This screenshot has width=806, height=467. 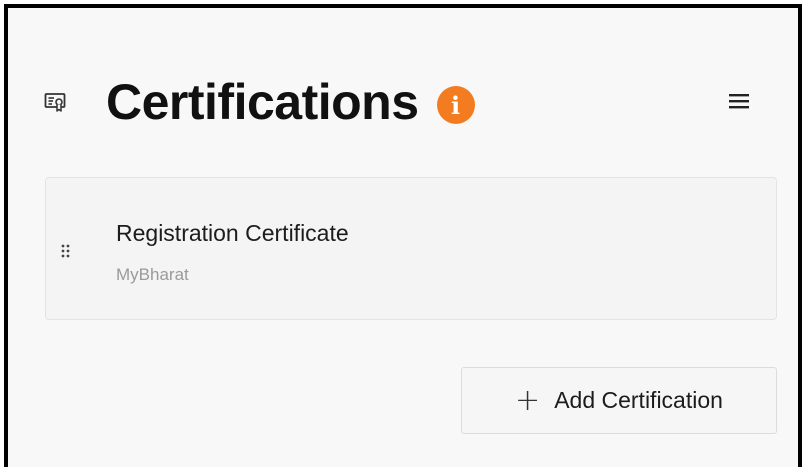 I want to click on plus-icon: +, so click(x=528, y=400).